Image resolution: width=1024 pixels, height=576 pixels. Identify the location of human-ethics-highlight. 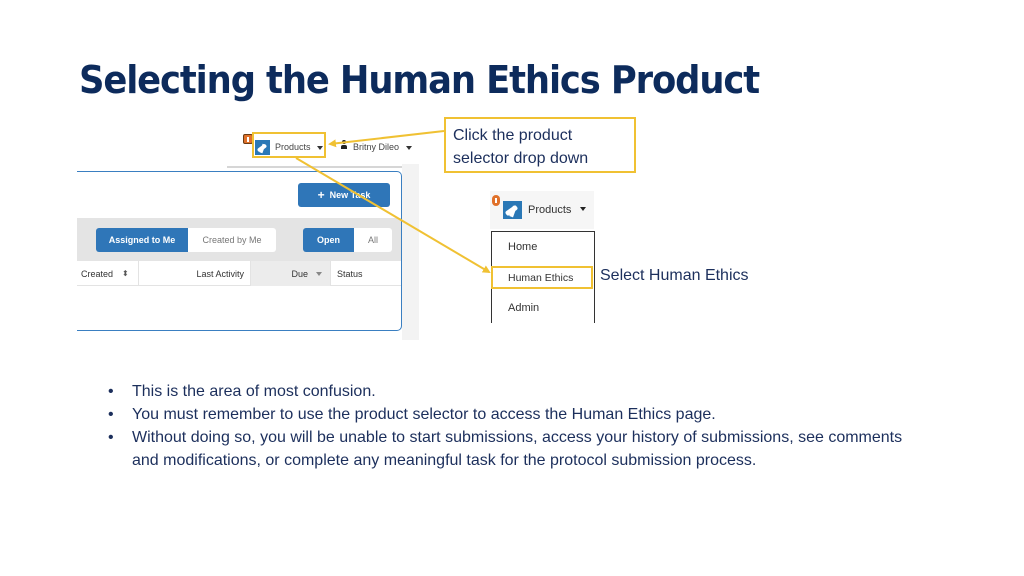
(542, 277).